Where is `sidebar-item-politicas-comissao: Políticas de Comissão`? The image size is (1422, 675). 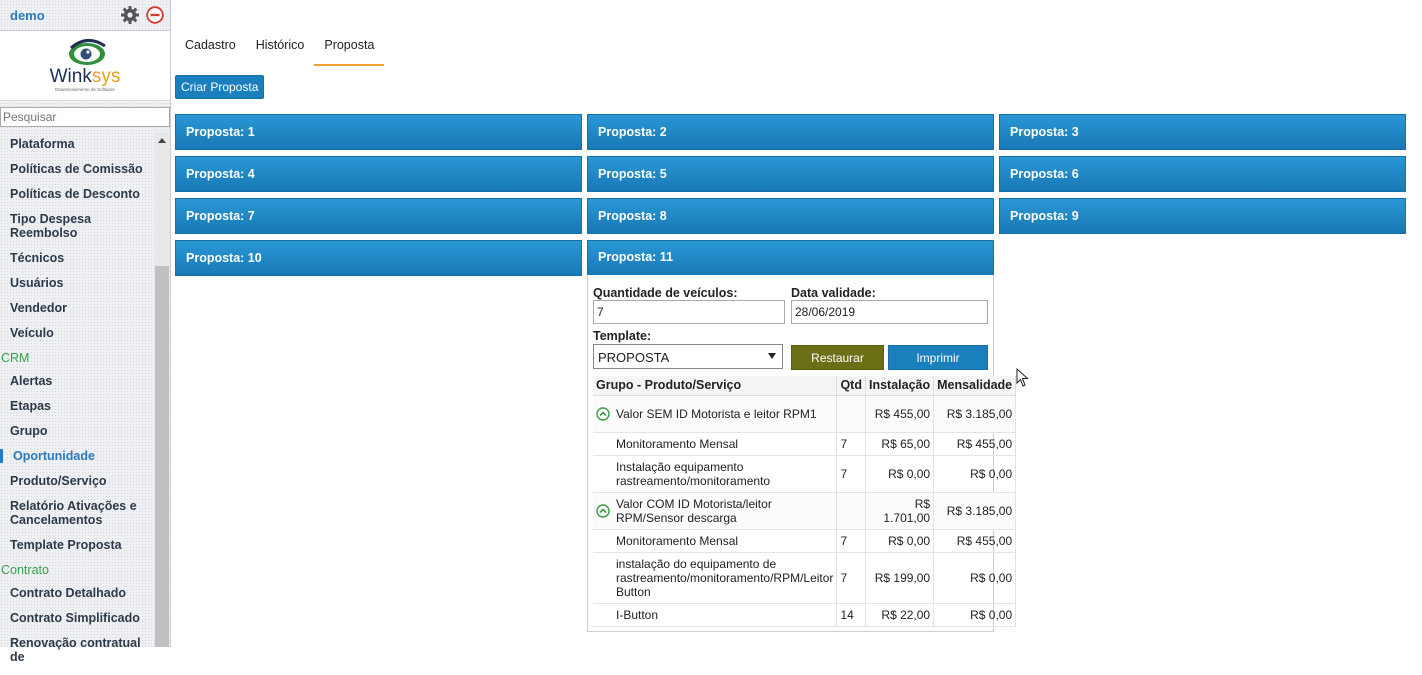
sidebar-item-politicas-comissao: Políticas de Comissão is located at coordinates (77, 169).